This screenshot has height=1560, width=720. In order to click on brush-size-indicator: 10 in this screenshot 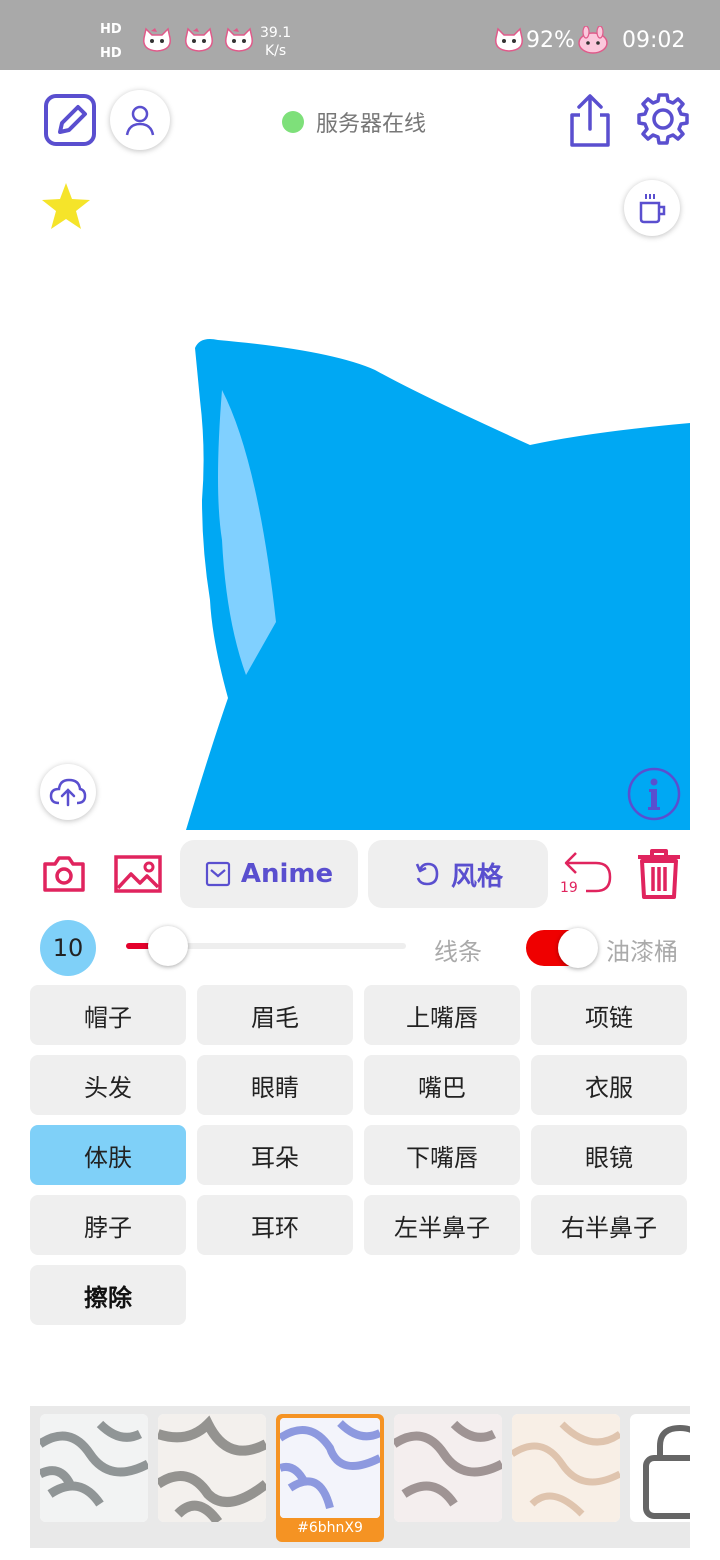, I will do `click(68, 948)`.